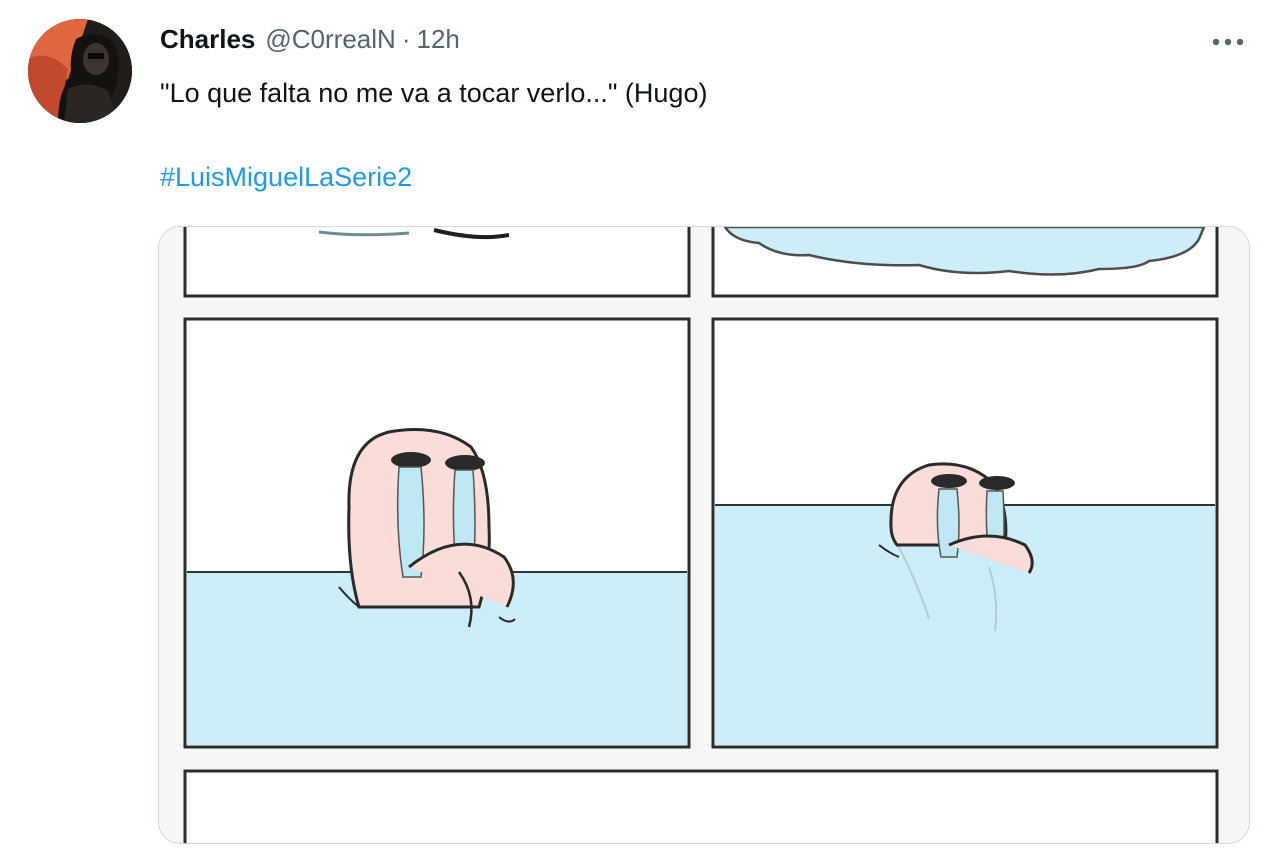  What do you see at coordinates (80, 71) in the screenshot?
I see `avatar` at bounding box center [80, 71].